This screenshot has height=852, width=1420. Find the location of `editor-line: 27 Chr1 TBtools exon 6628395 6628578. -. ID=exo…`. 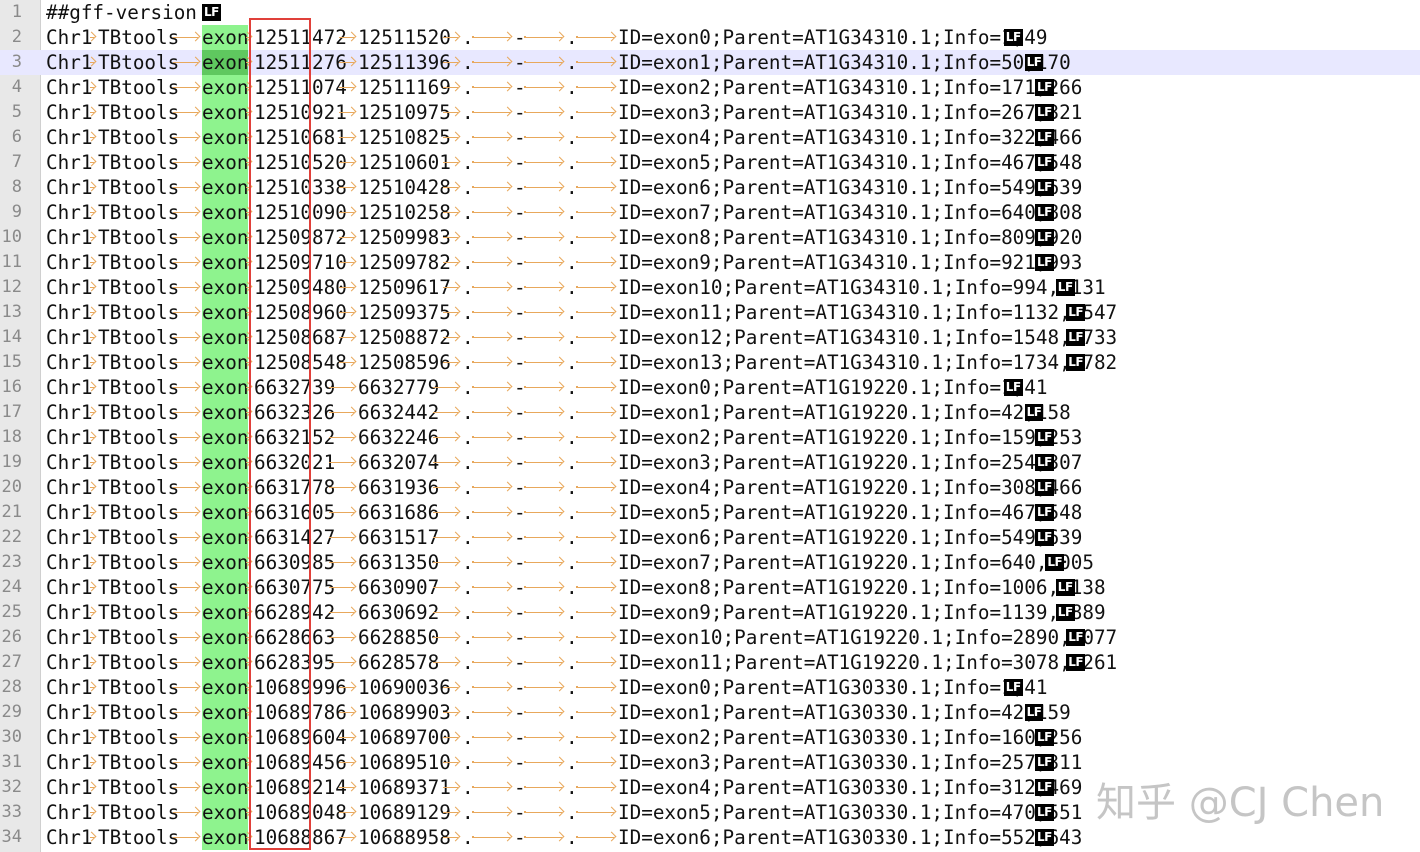

editor-line: 27 Chr1 TBtools exon 6628395 6628578. -. ID=exo… is located at coordinates (710, 662).